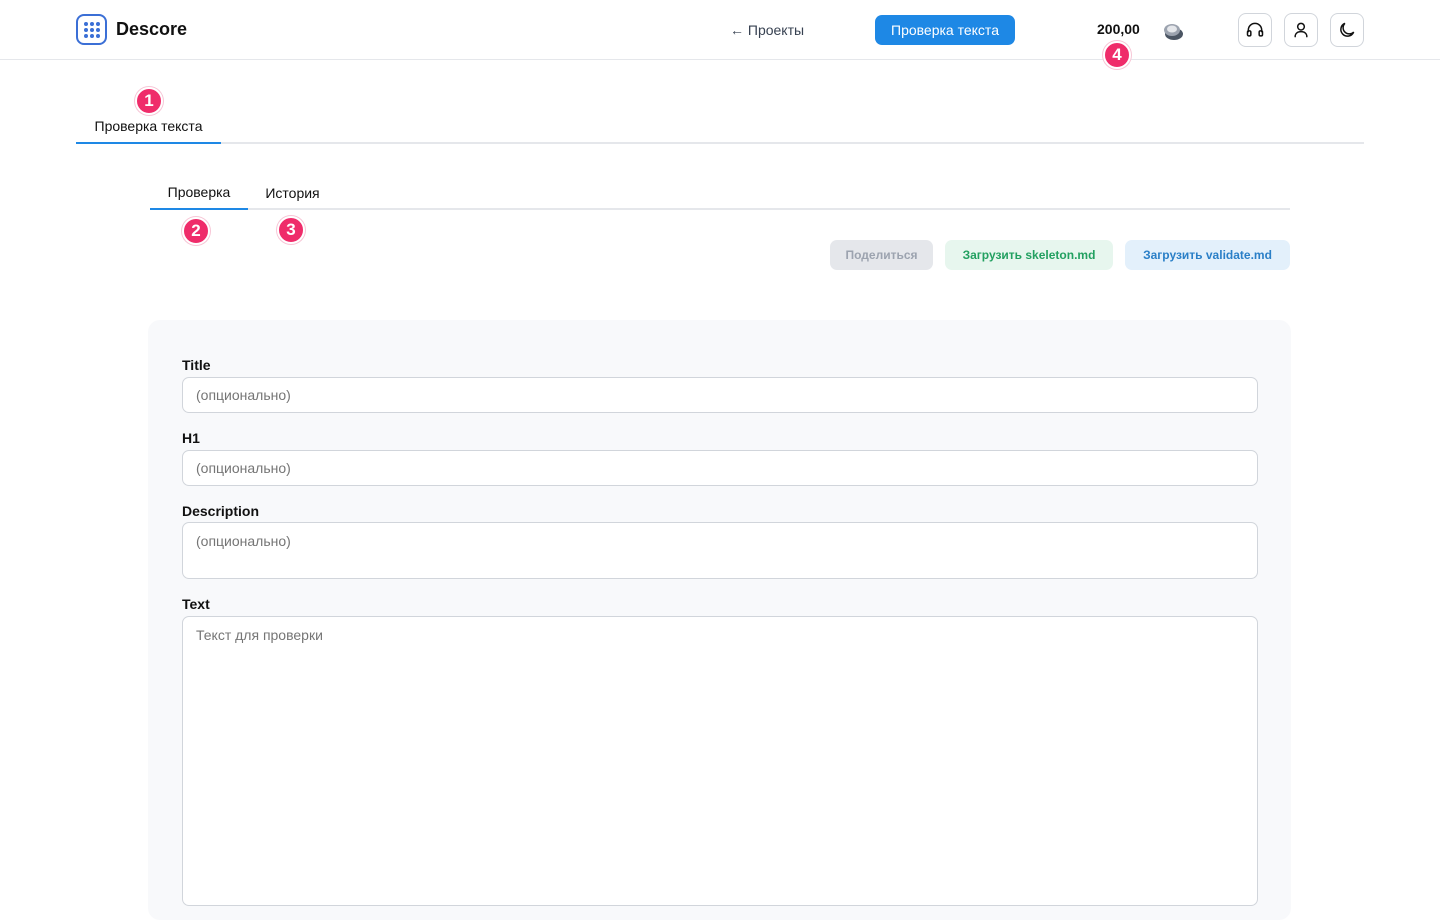 The width and height of the screenshot is (1440, 920). I want to click on title-label: Title, so click(196, 365).